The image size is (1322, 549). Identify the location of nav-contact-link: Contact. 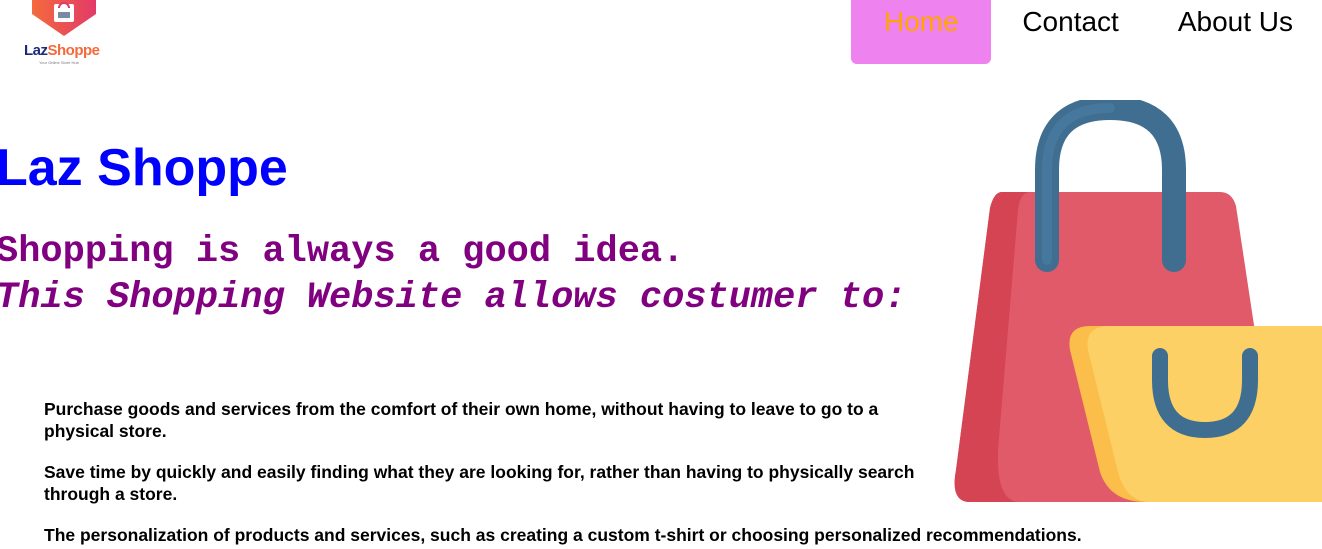
(1070, 32).